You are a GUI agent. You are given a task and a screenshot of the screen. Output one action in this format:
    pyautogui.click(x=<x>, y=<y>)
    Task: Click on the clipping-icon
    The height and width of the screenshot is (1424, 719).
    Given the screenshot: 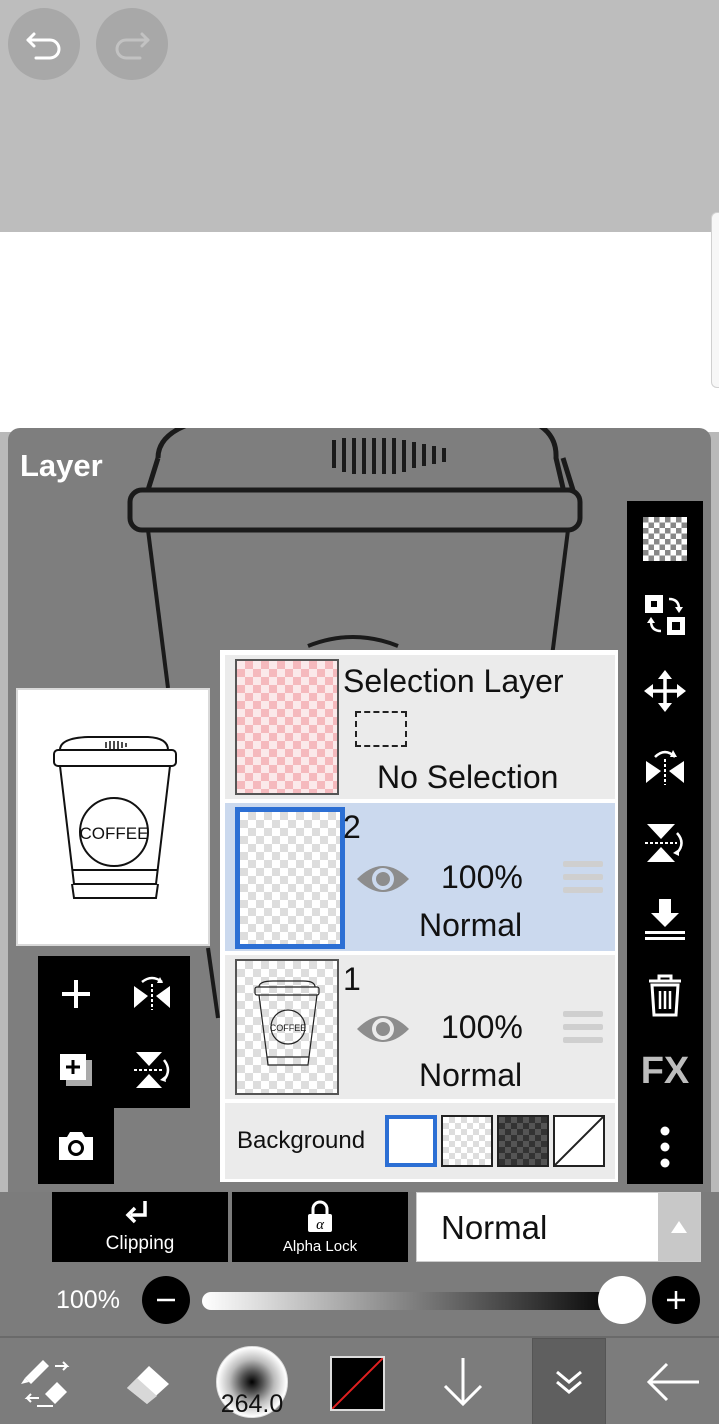 What is the action you would take?
    pyautogui.click(x=136, y=1212)
    